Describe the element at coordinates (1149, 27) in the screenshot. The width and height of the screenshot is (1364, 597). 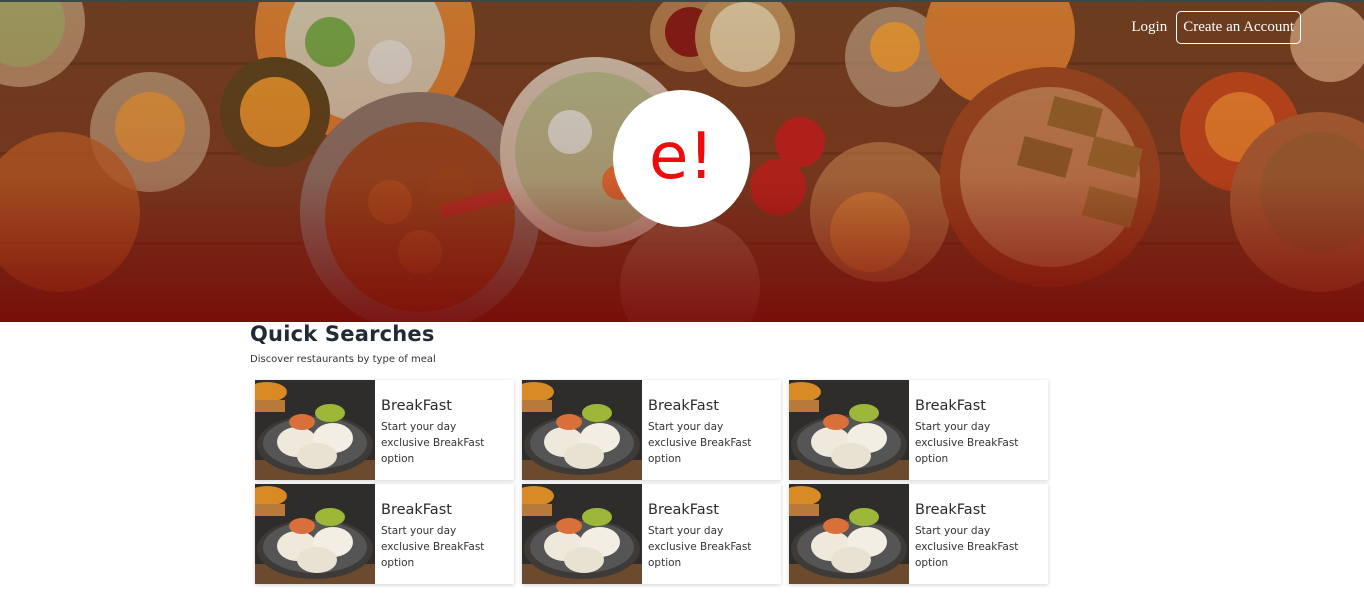
I see `login-link: Login` at that location.